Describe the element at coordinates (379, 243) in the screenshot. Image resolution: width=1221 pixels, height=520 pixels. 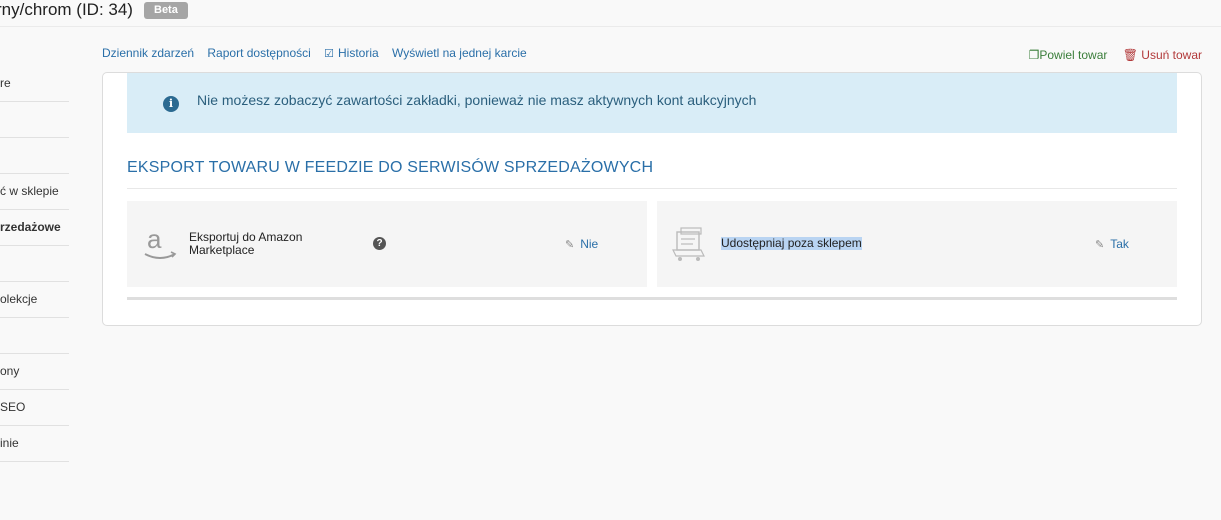
I see `question-icon: ?` at that location.